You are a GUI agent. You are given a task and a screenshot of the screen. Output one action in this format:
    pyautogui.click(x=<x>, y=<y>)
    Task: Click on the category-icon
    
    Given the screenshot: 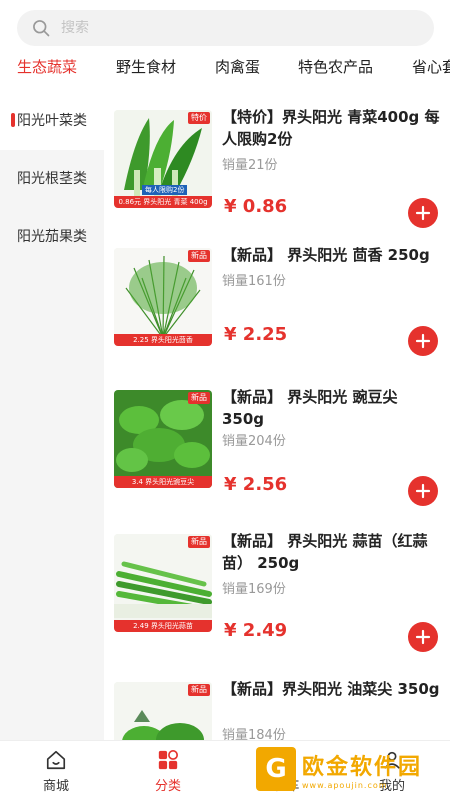 What is the action you would take?
    pyautogui.click(x=168, y=760)
    